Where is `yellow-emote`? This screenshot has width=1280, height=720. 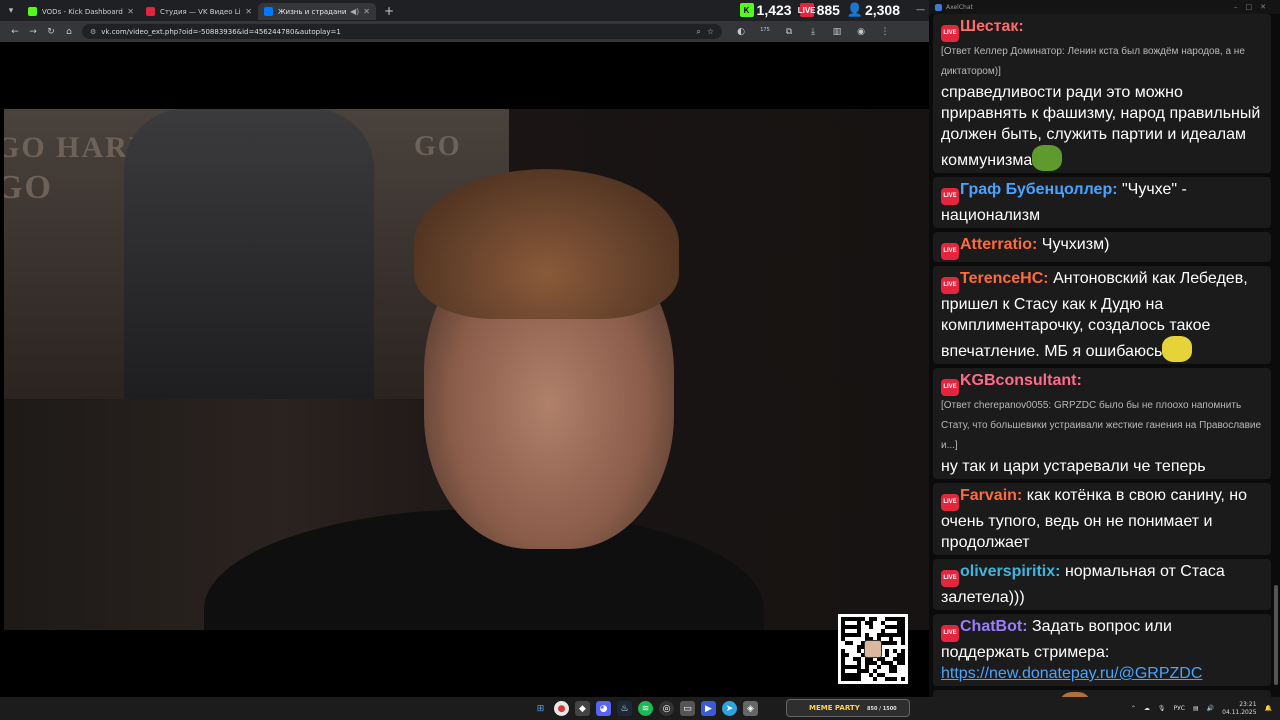
yellow-emote is located at coordinates (1177, 349).